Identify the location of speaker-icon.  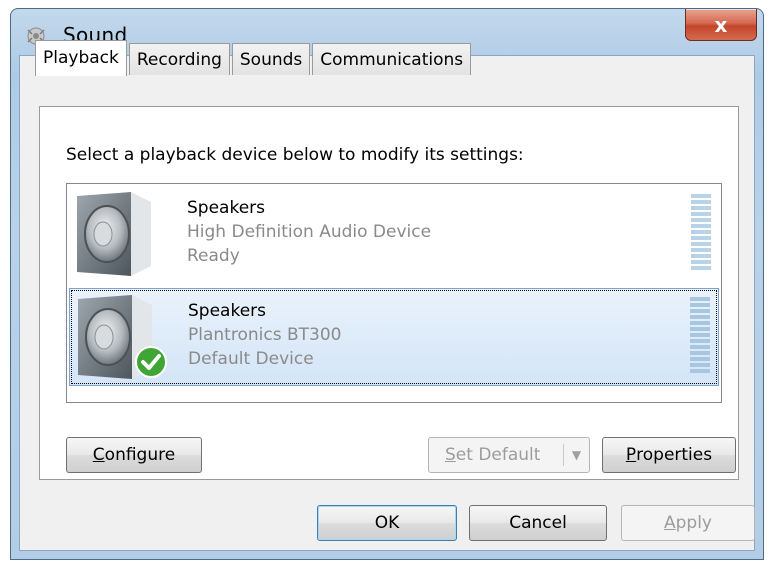
(114, 234).